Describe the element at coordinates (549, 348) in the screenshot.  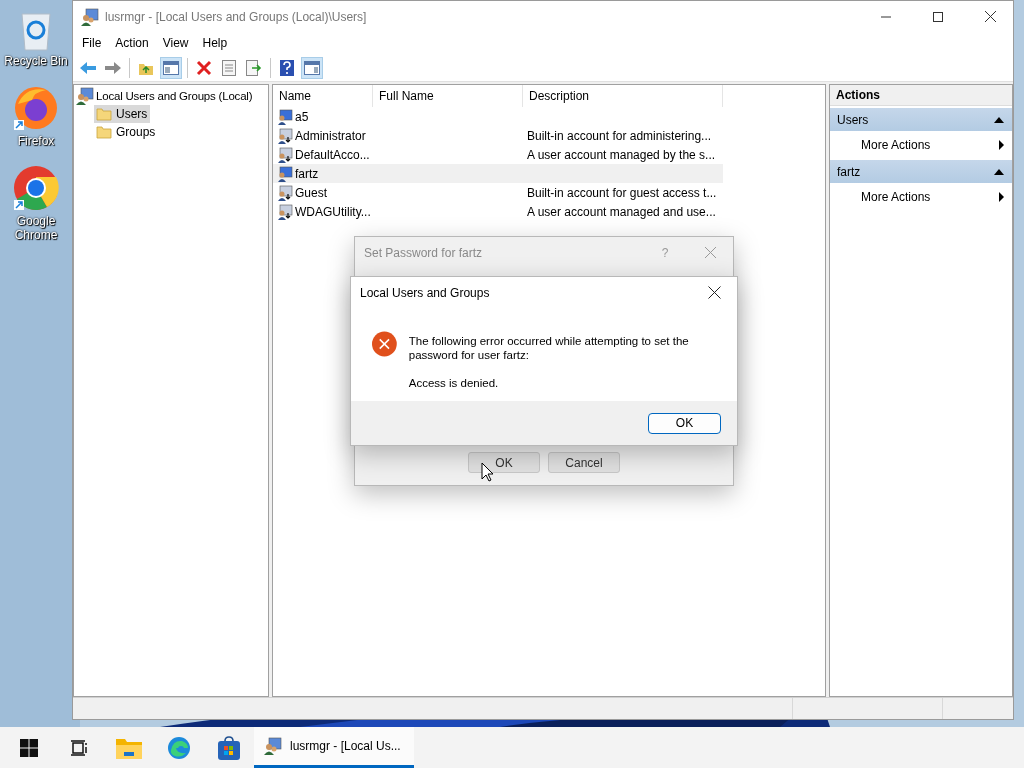
I see `error-message: The following error occurred while attempting to set the password for user fartz:` at that location.